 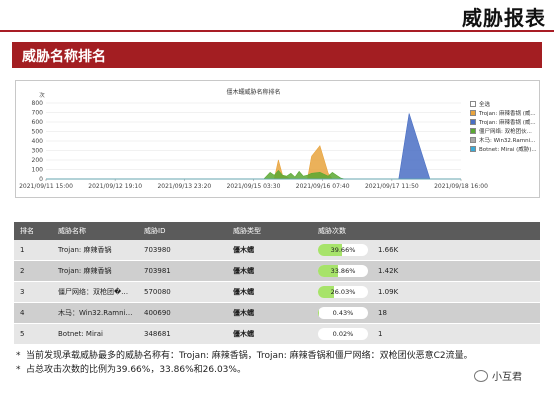 I want to click on x-tick-label: 2021/09/18 16:00, so click(x=461, y=186).